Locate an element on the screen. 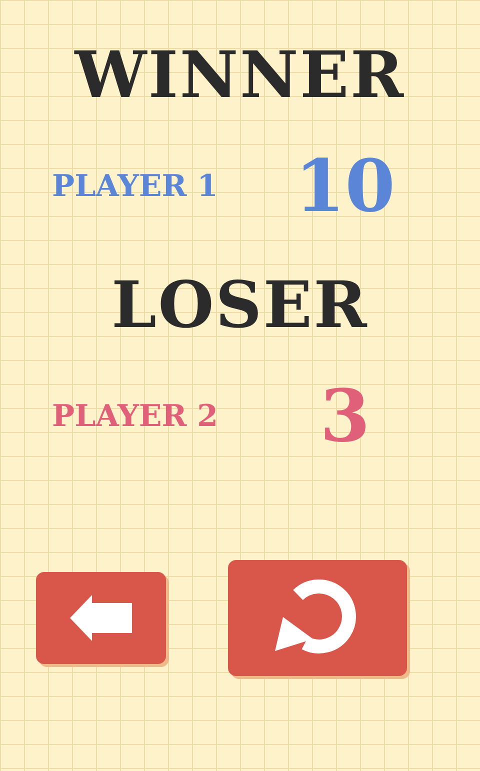 The image size is (480, 771). player-name: PLAYER 2 is located at coordinates (135, 417).